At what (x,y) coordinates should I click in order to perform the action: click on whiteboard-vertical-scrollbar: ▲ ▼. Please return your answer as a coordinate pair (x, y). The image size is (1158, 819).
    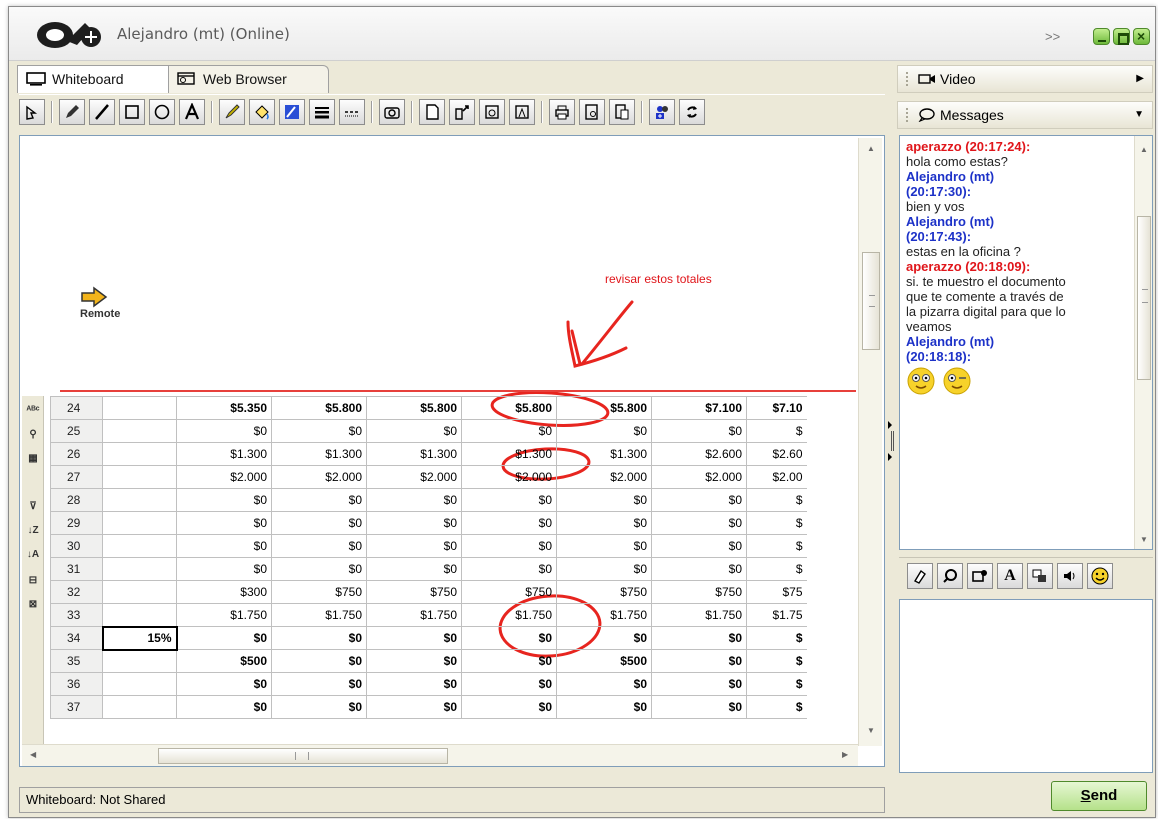
    Looking at the image, I should click on (870, 442).